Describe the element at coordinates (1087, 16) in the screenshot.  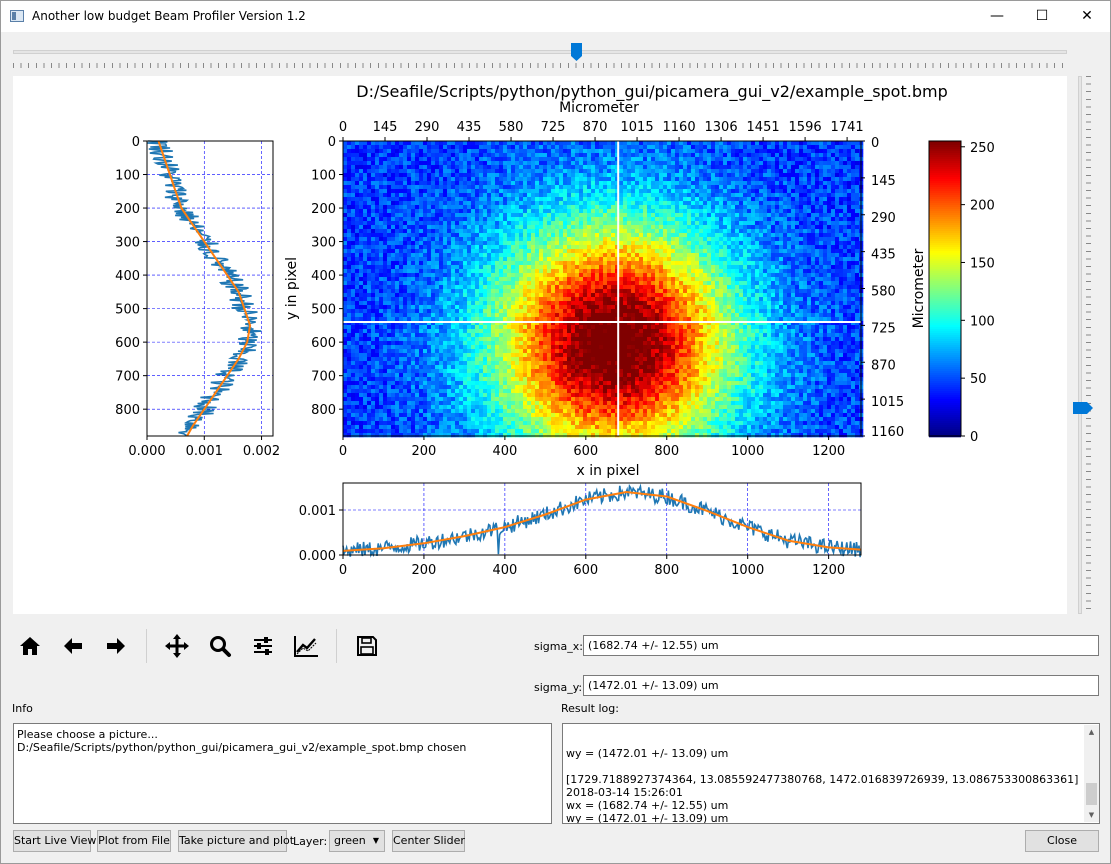
I see `close-window-button: ✕` at that location.